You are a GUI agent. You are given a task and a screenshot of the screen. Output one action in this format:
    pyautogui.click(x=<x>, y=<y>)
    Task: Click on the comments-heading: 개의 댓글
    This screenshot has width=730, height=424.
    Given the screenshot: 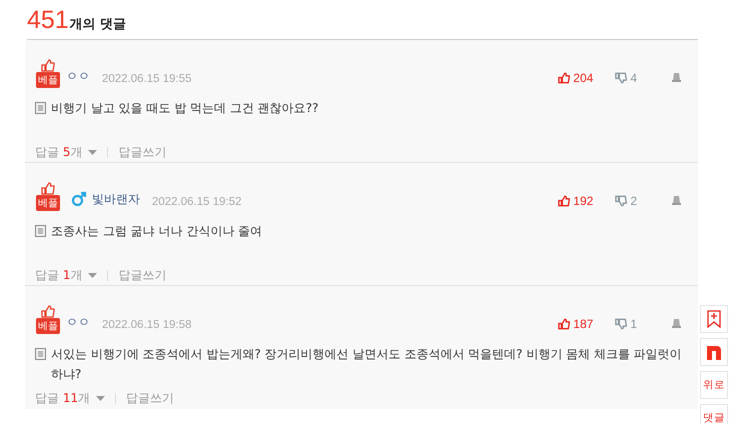 What is the action you would take?
    pyautogui.click(x=98, y=24)
    